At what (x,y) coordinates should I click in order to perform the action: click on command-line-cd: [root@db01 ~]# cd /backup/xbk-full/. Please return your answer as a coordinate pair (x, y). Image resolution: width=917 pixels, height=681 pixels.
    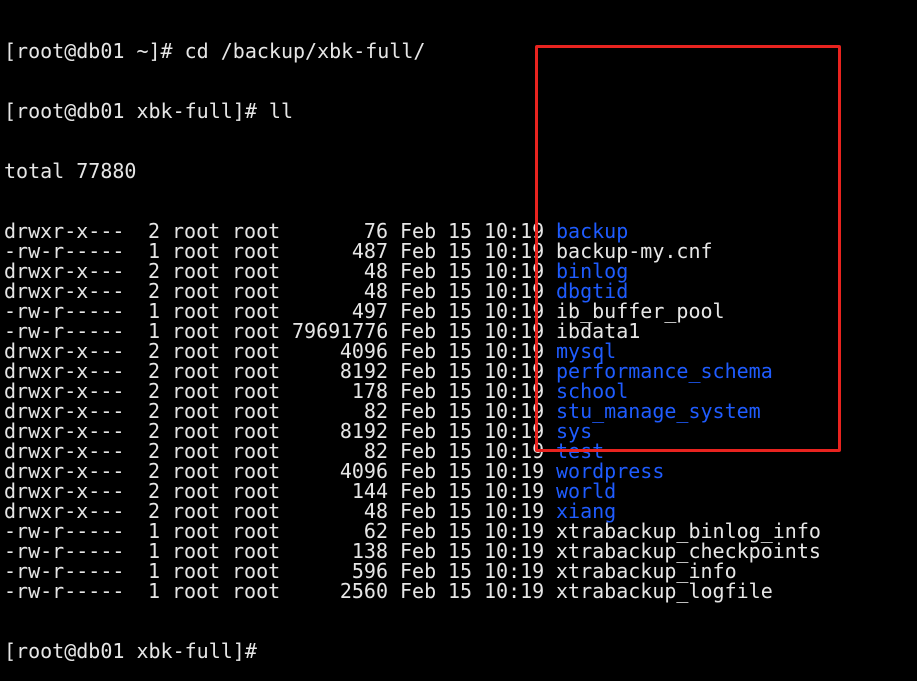
    Looking at the image, I should click on (215, 51).